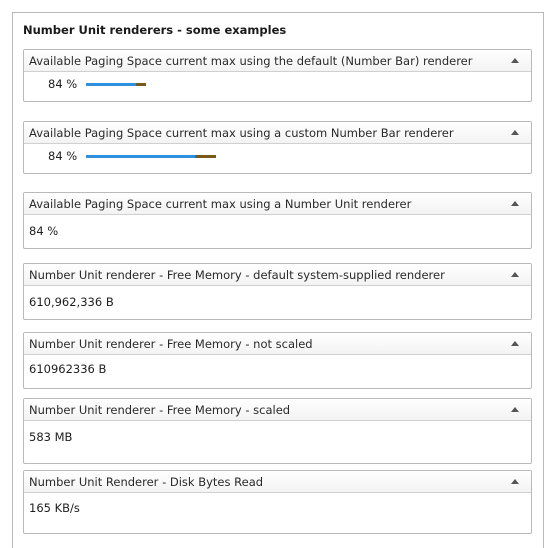 The image size is (556, 548). I want to click on panel-body: 610,962,336 B, so click(277, 302).